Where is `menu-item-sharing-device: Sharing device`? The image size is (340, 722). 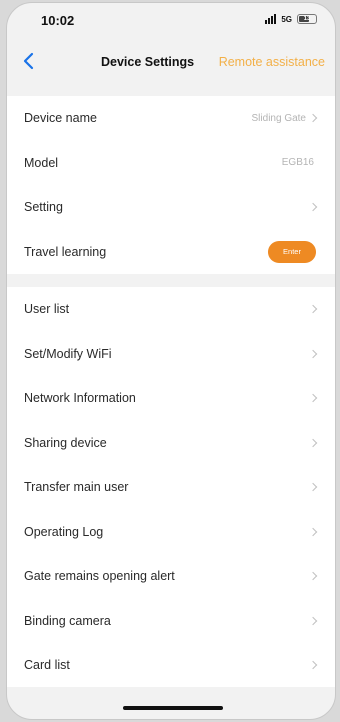 menu-item-sharing-device: Sharing device is located at coordinates (171, 443).